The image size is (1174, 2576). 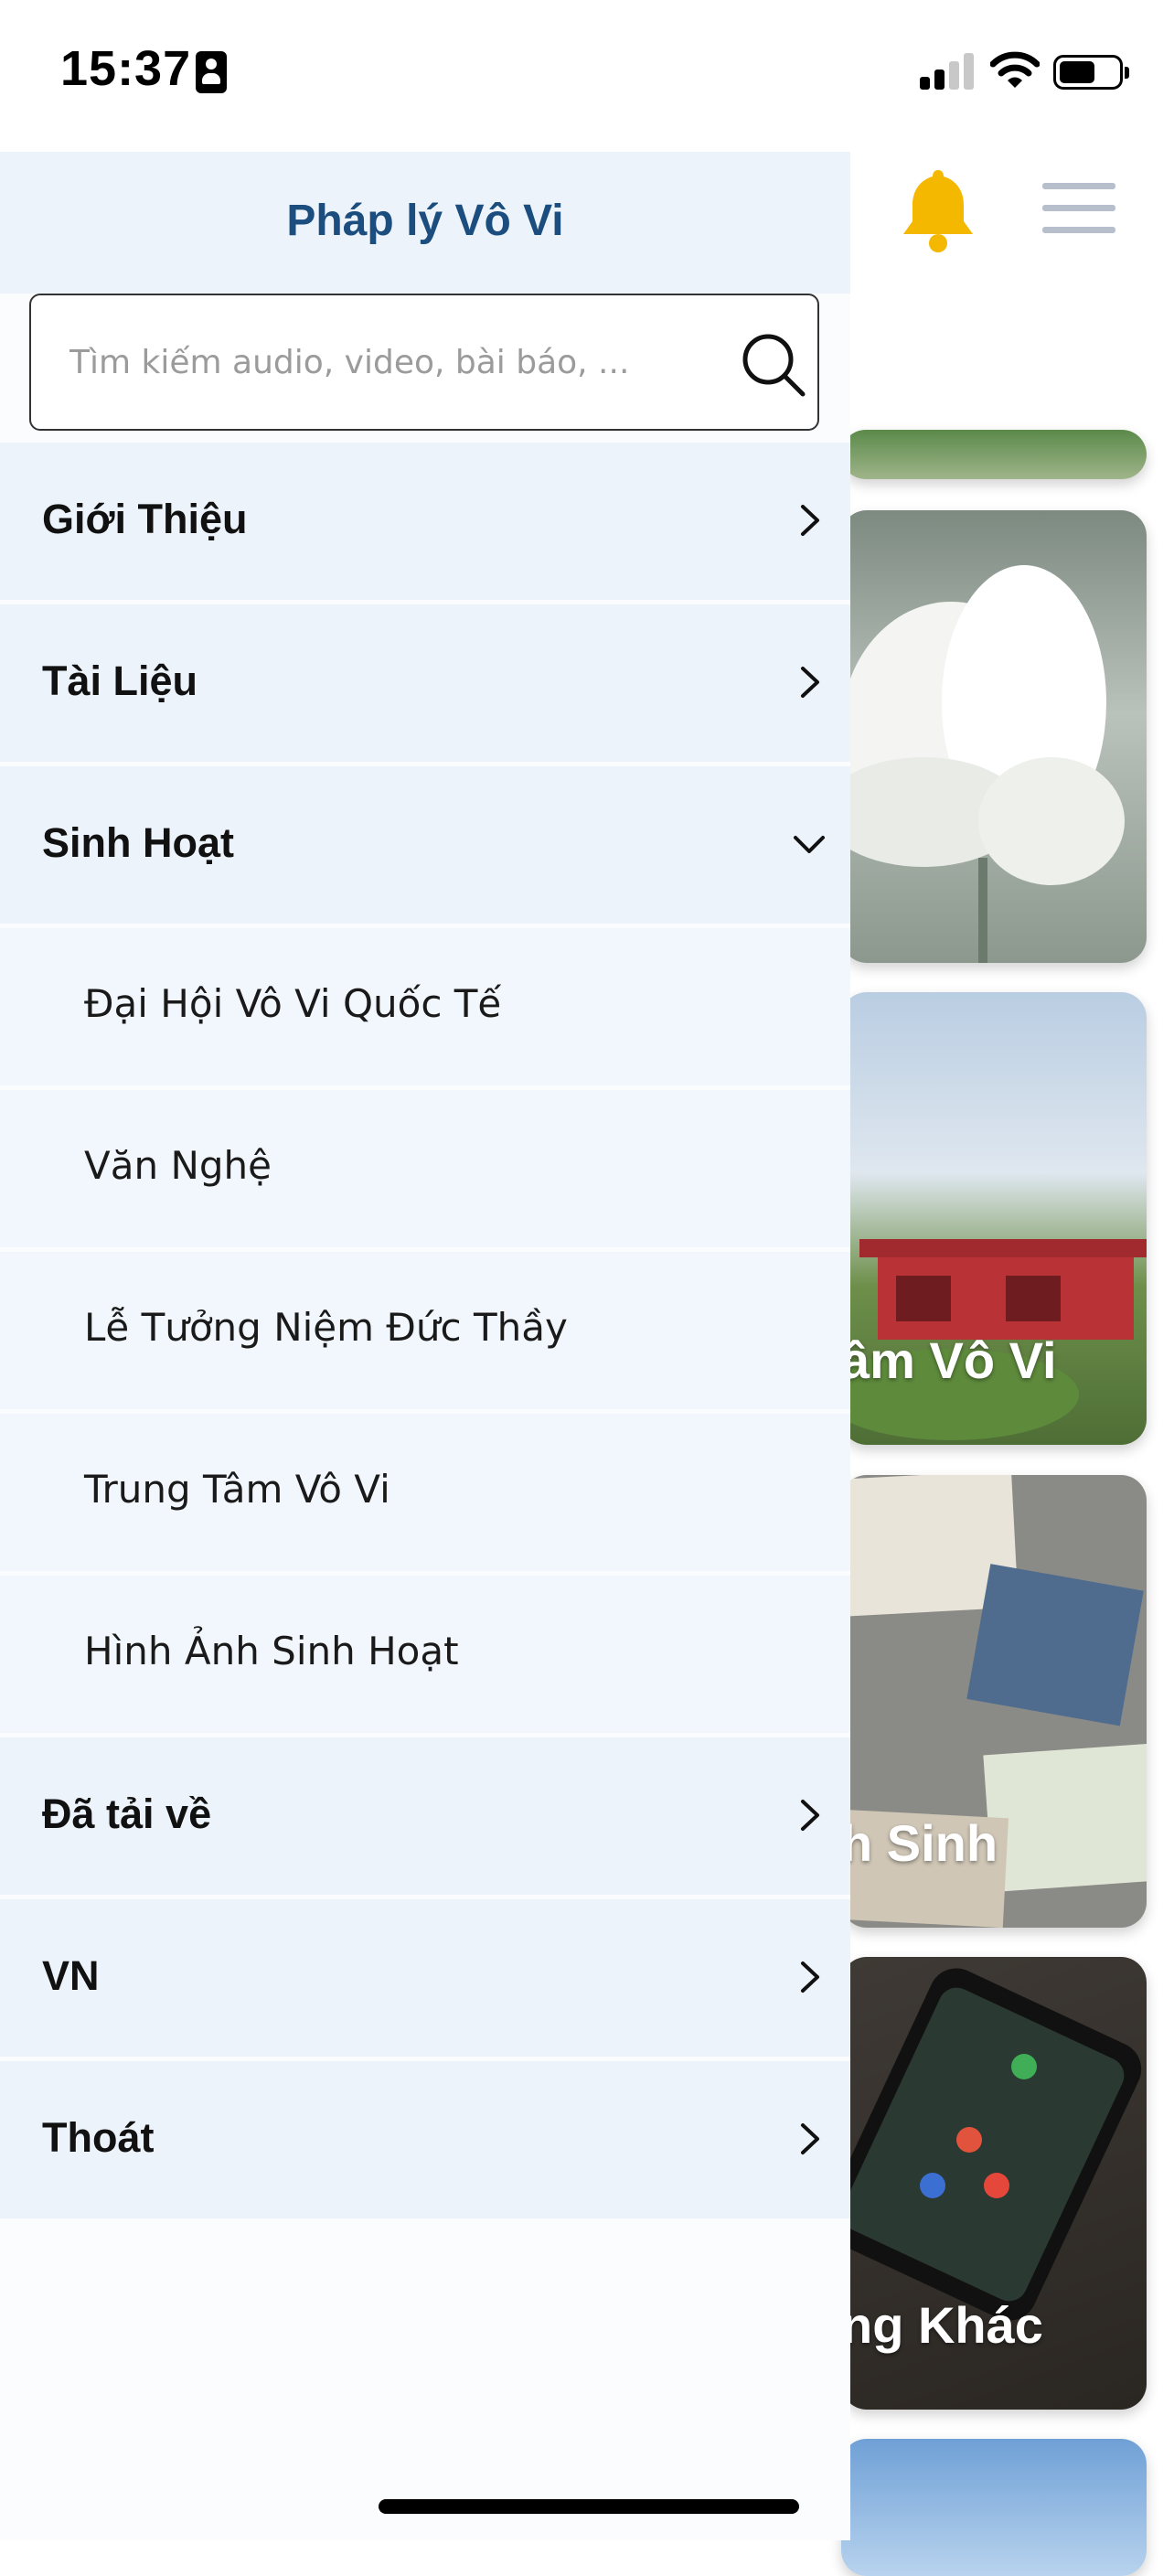 I want to click on wifi-icon, so click(x=1015, y=69).